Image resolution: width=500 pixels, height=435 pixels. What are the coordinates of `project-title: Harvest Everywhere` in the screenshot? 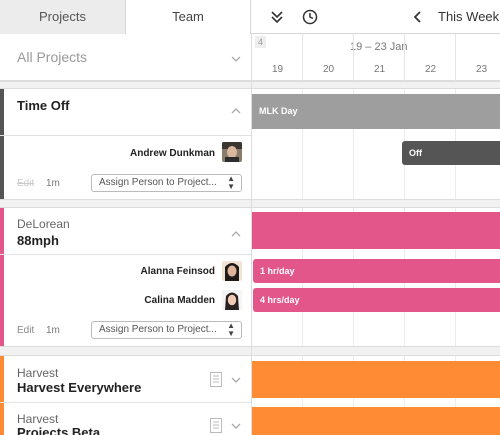 It's located at (79, 387).